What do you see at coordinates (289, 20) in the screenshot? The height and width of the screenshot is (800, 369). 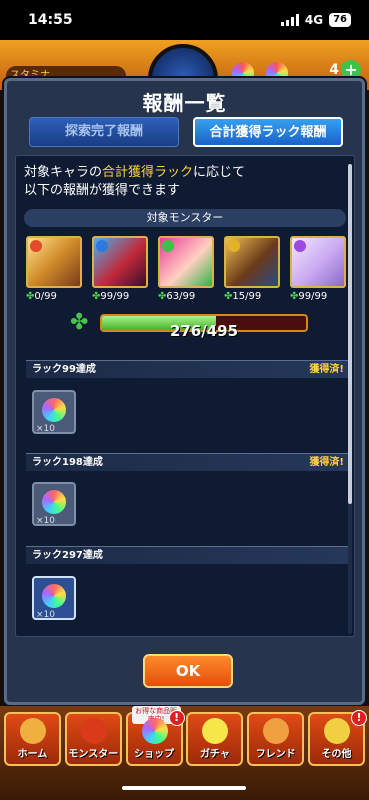 I see `signal-icon` at bounding box center [289, 20].